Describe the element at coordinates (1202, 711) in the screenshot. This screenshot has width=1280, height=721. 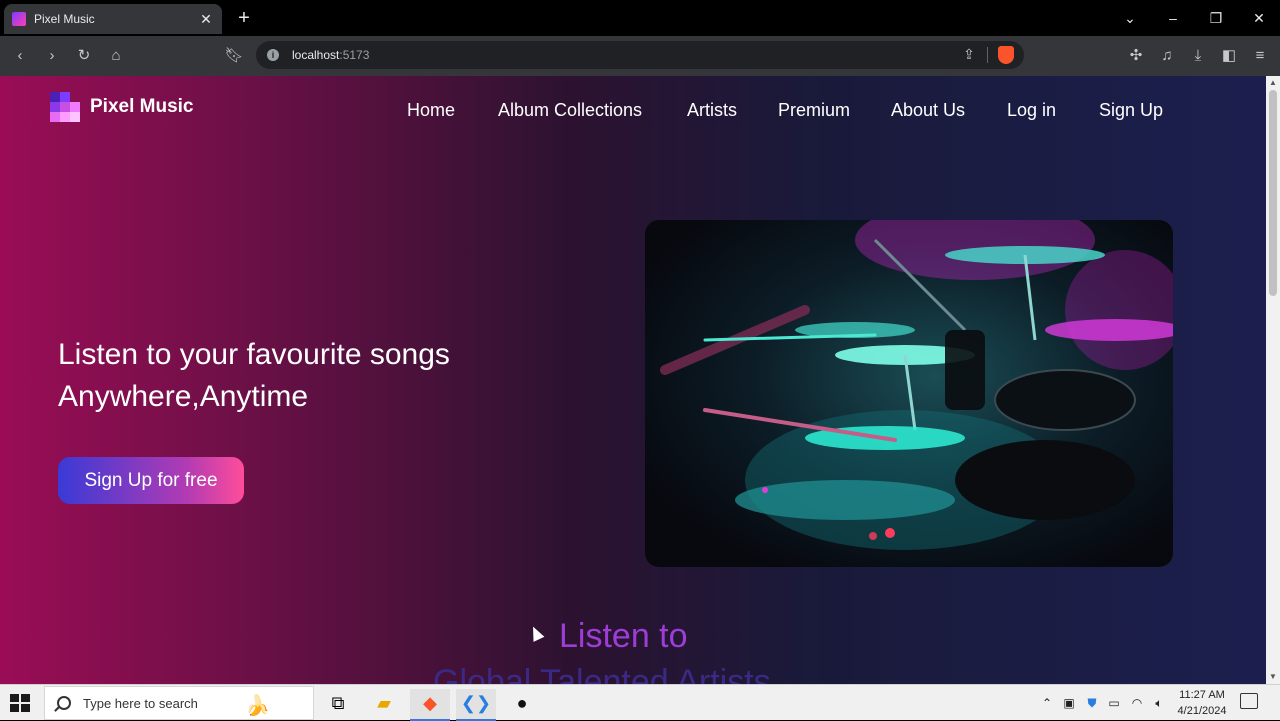
I see `clock-date: 4/21/2024` at that location.